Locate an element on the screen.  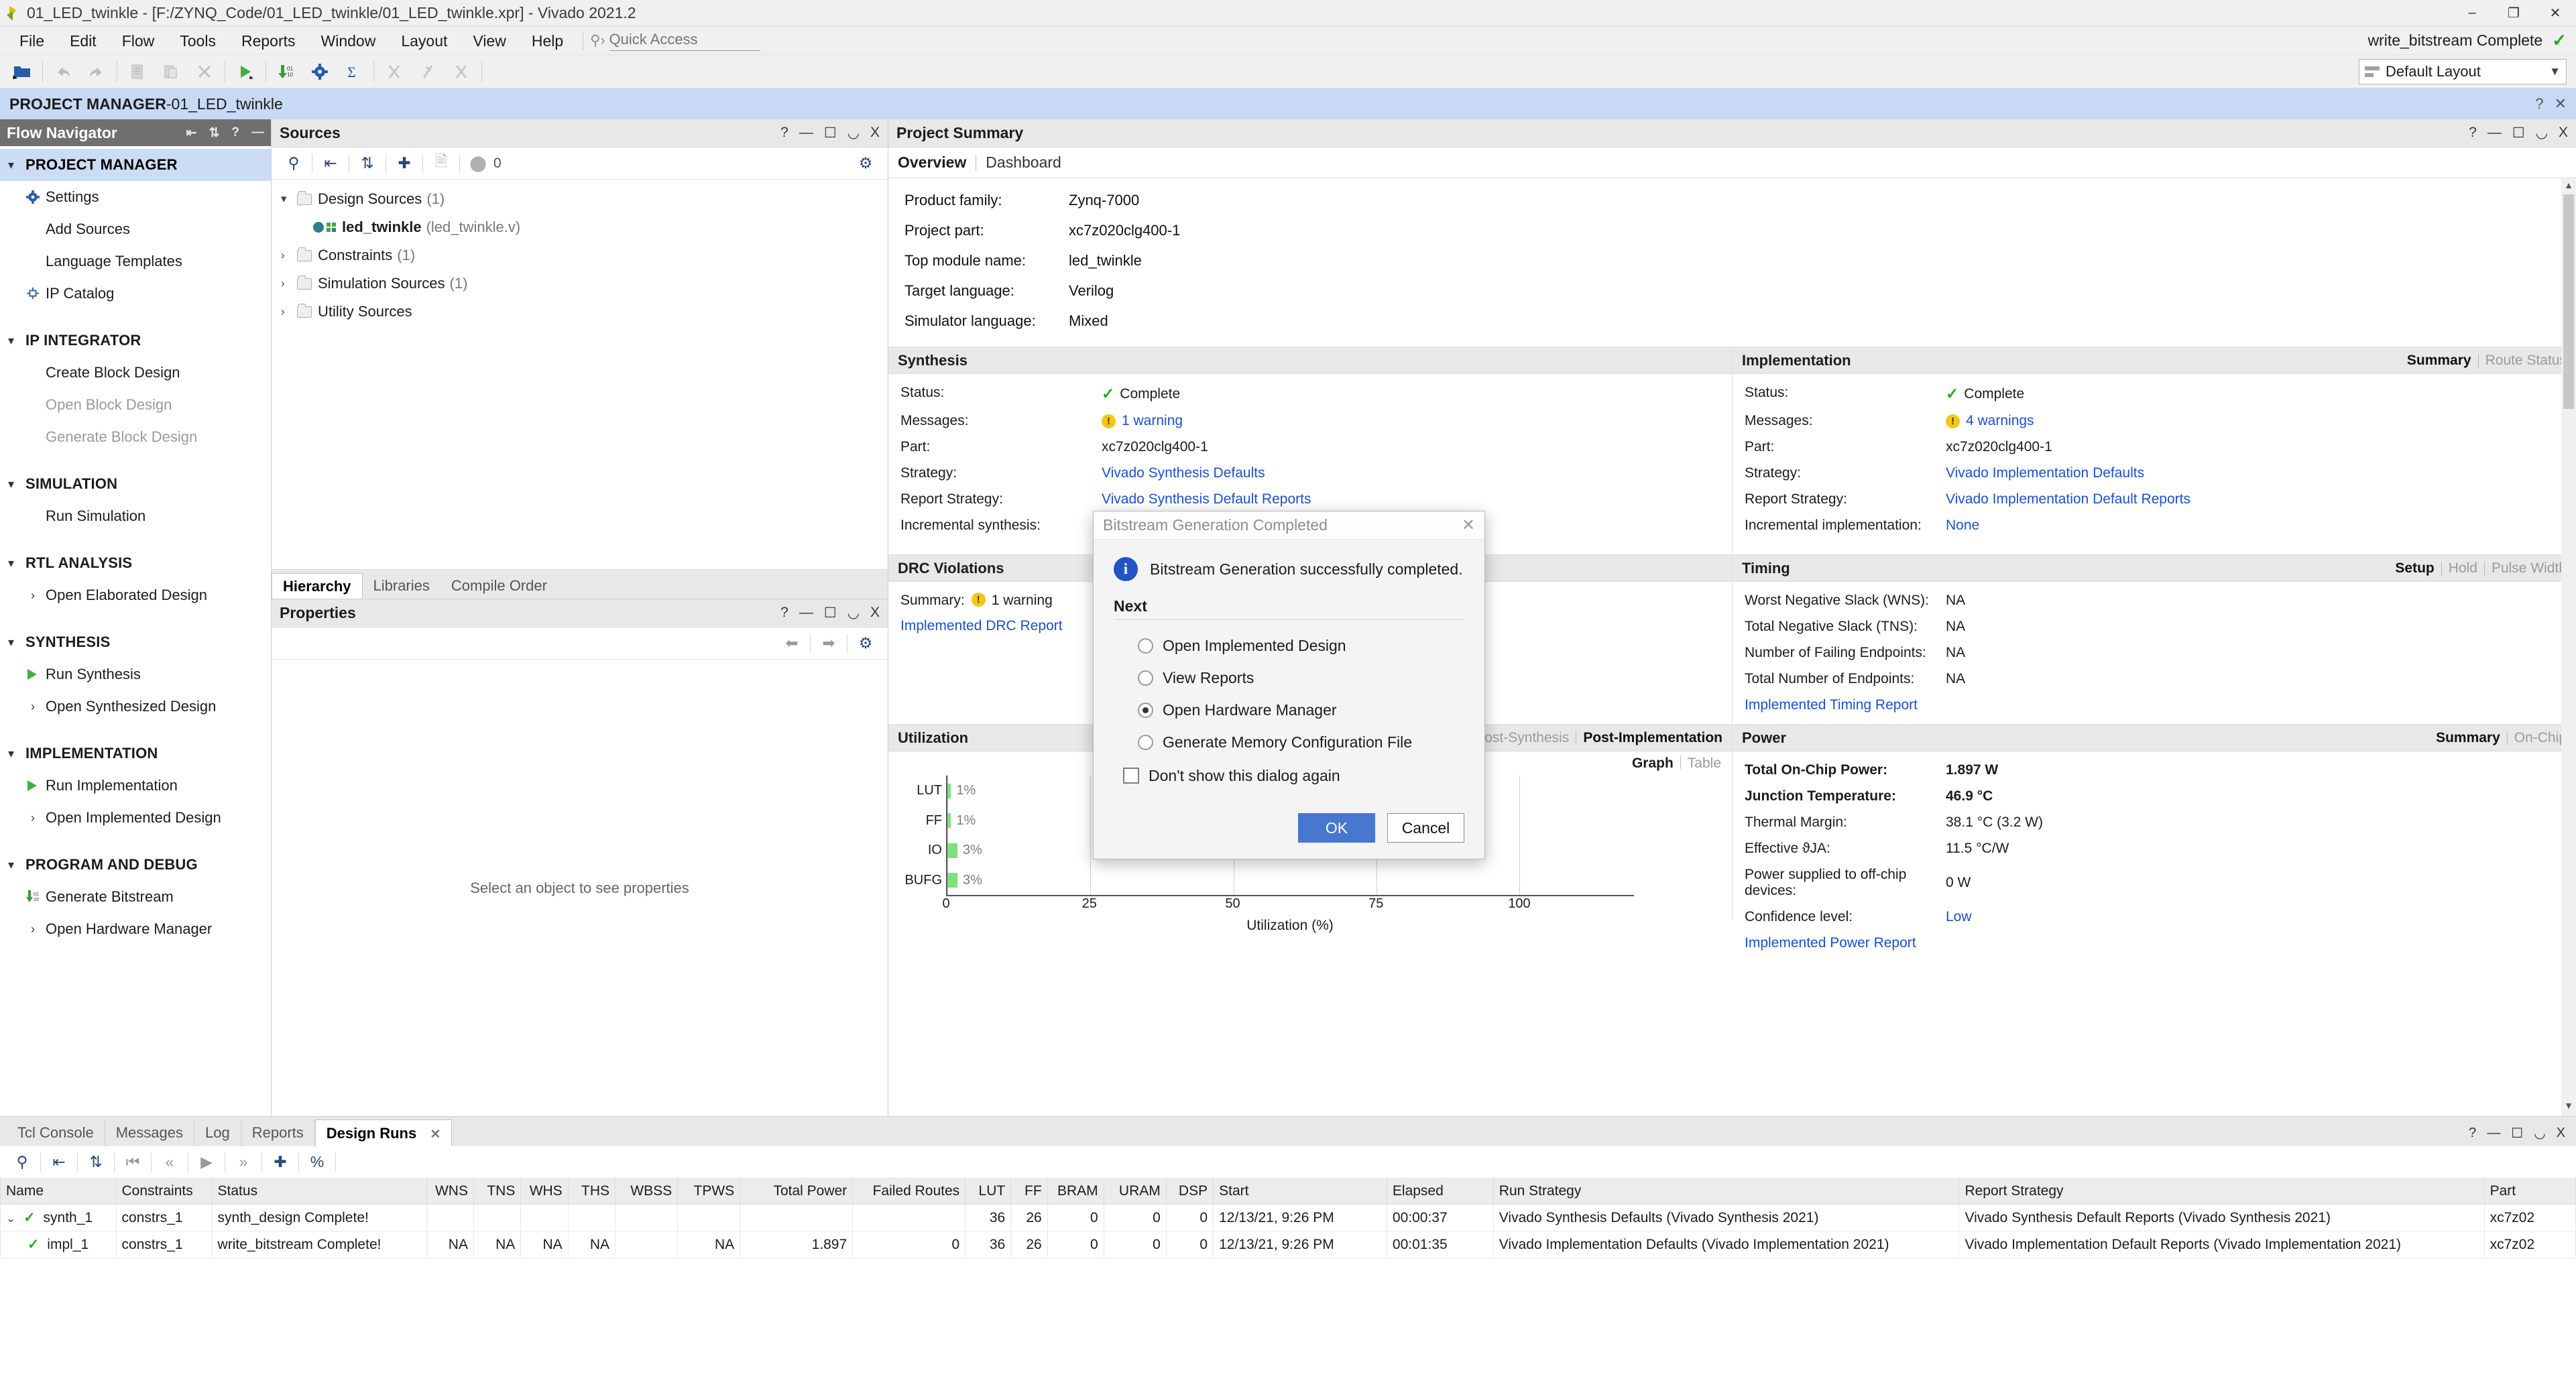
radio-icon is located at coordinates (1145, 646).